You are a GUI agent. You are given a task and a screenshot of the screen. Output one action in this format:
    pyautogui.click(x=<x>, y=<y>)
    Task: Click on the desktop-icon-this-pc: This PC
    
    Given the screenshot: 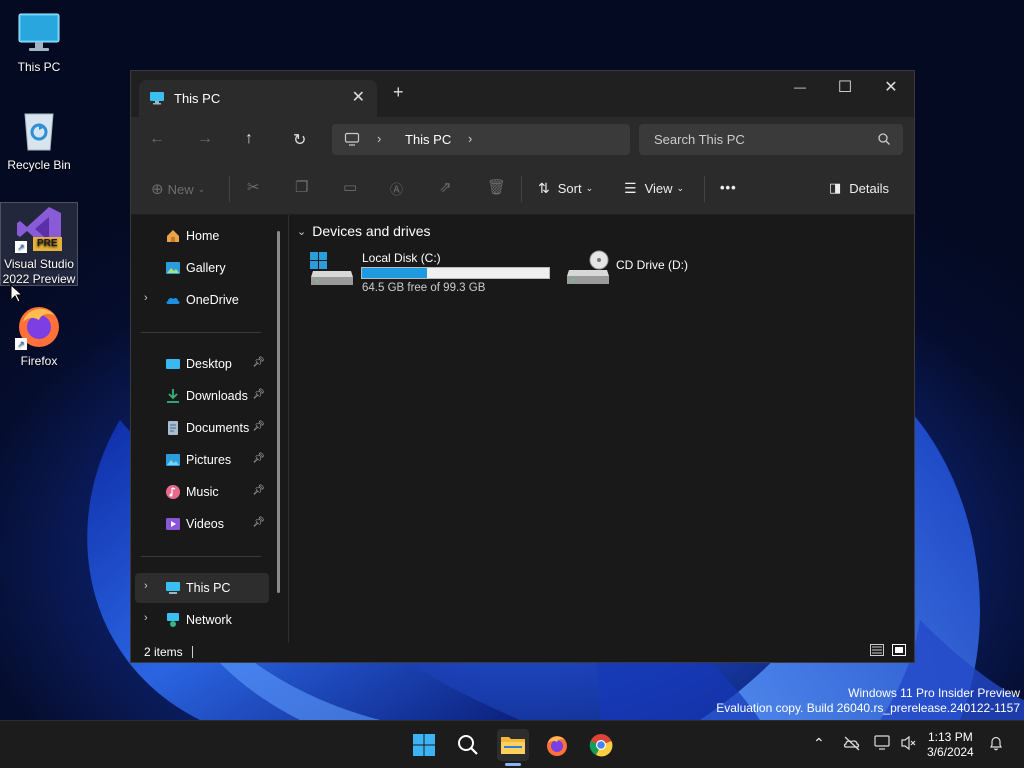 What is the action you would take?
    pyautogui.click(x=39, y=41)
    